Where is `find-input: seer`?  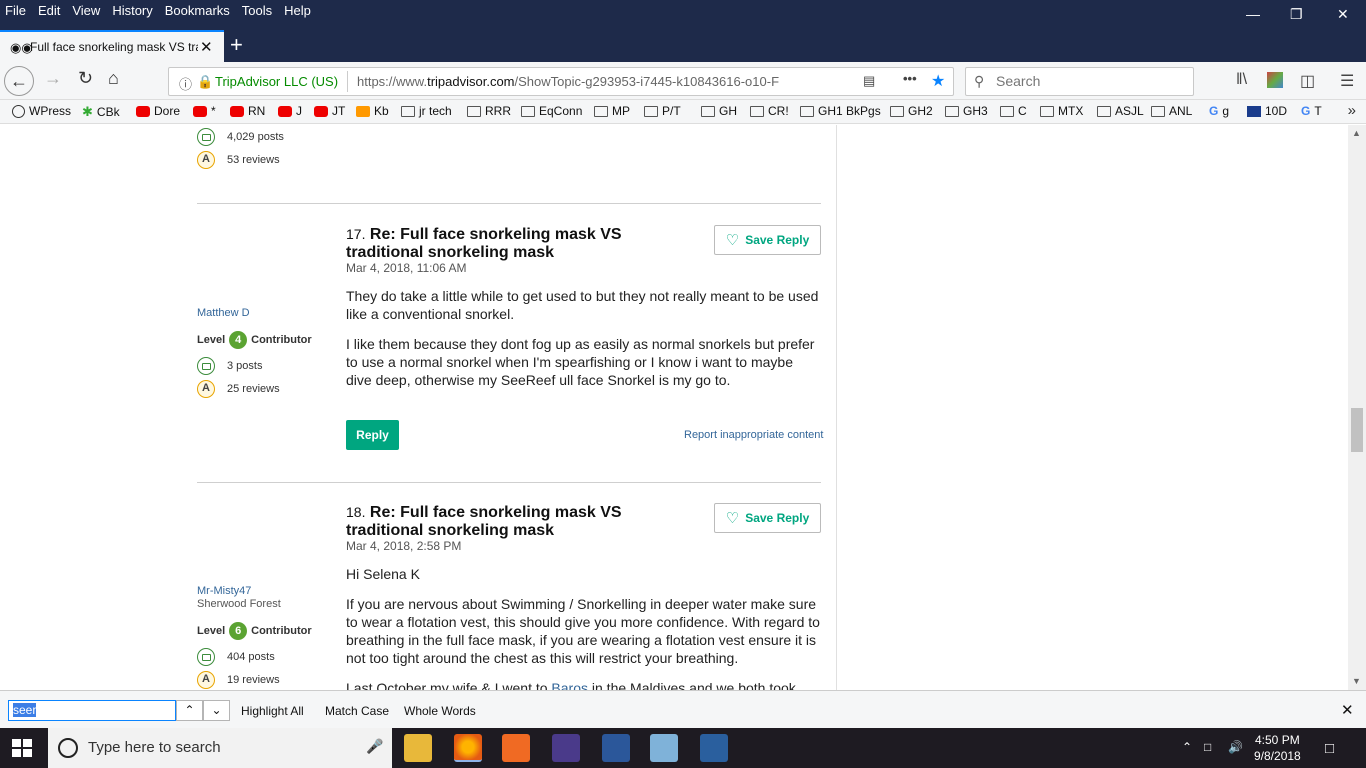 find-input: seer is located at coordinates (92, 710).